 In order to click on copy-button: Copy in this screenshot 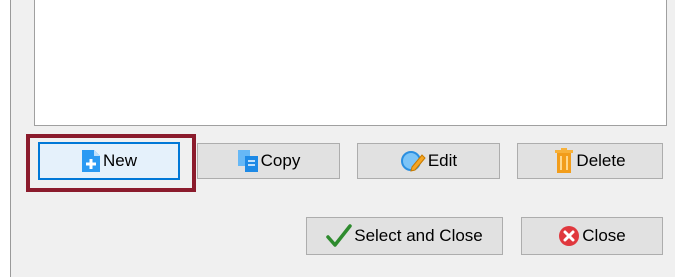, I will do `click(268, 161)`.